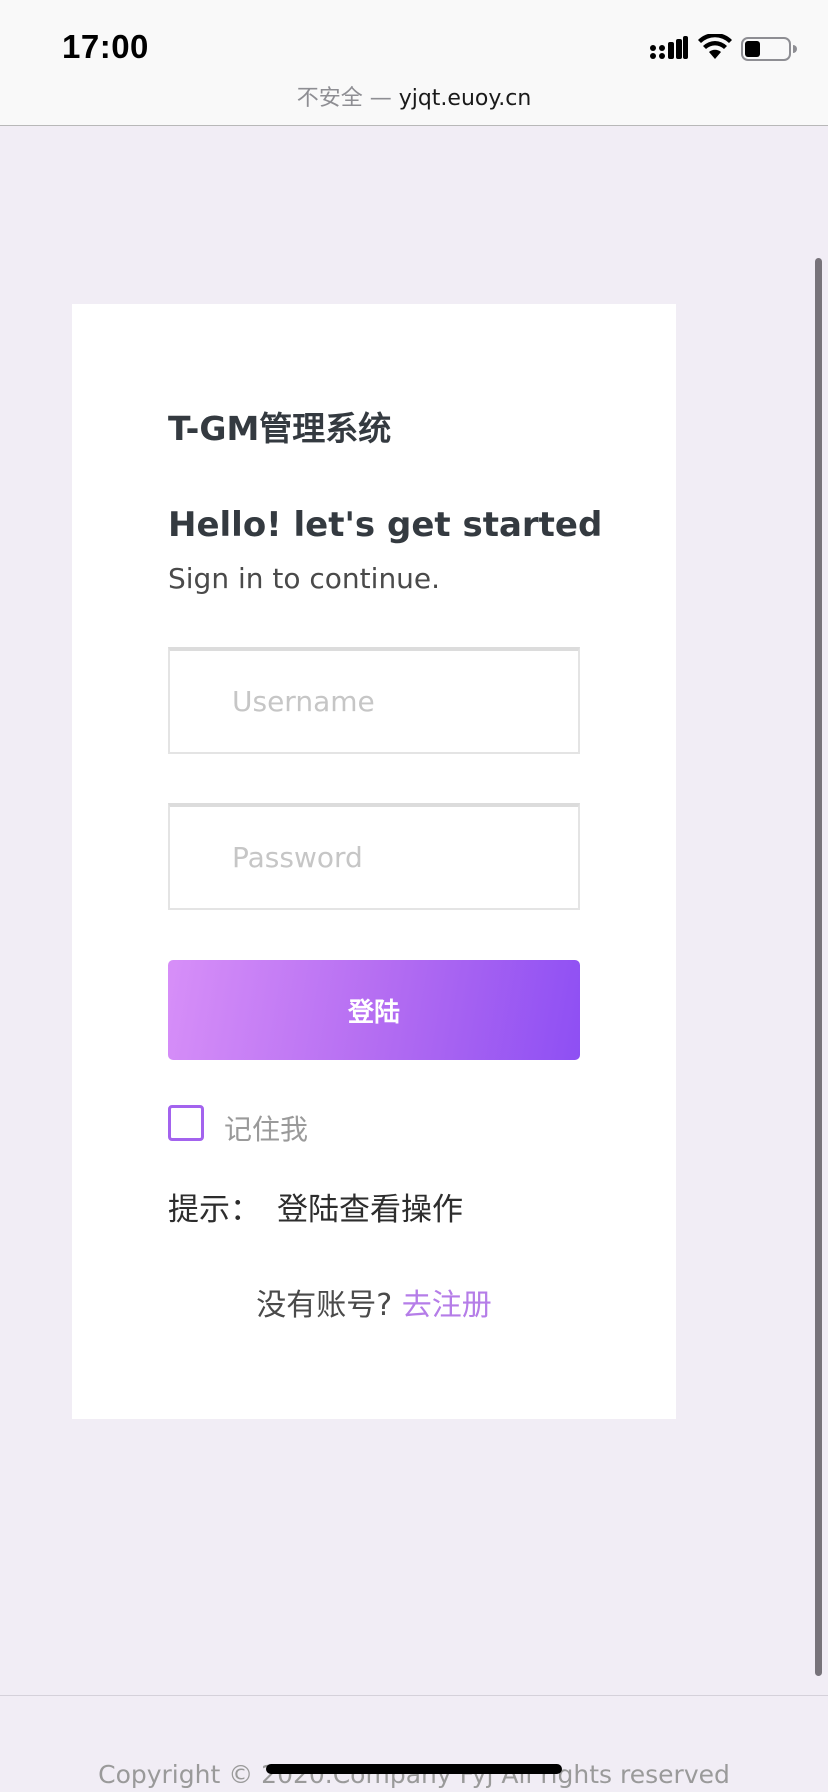 This screenshot has width=828, height=1792. I want to click on url-bar: 不安全 — yjqt.euoy.cn, so click(414, 96).